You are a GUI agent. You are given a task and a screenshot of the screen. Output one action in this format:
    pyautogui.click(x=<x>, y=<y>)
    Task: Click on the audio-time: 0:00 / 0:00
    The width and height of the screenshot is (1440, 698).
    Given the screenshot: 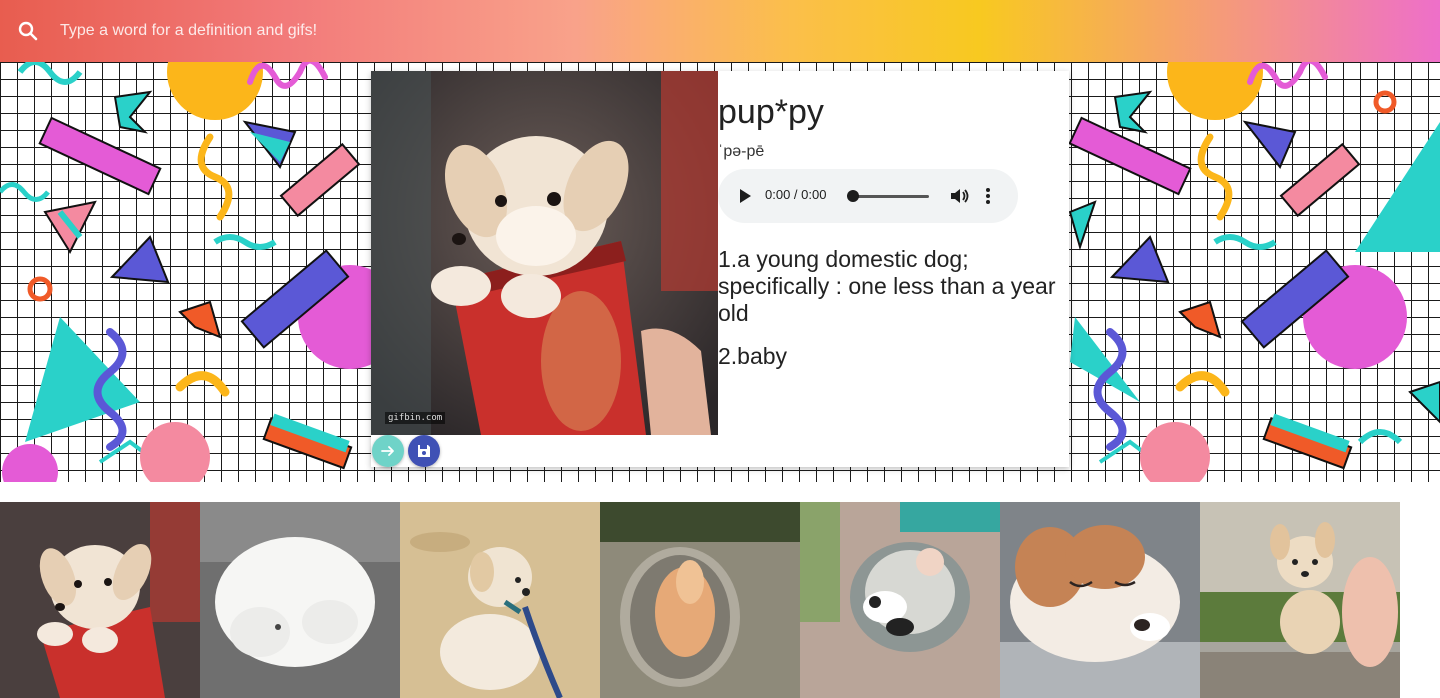 What is the action you would take?
    pyautogui.click(x=796, y=194)
    